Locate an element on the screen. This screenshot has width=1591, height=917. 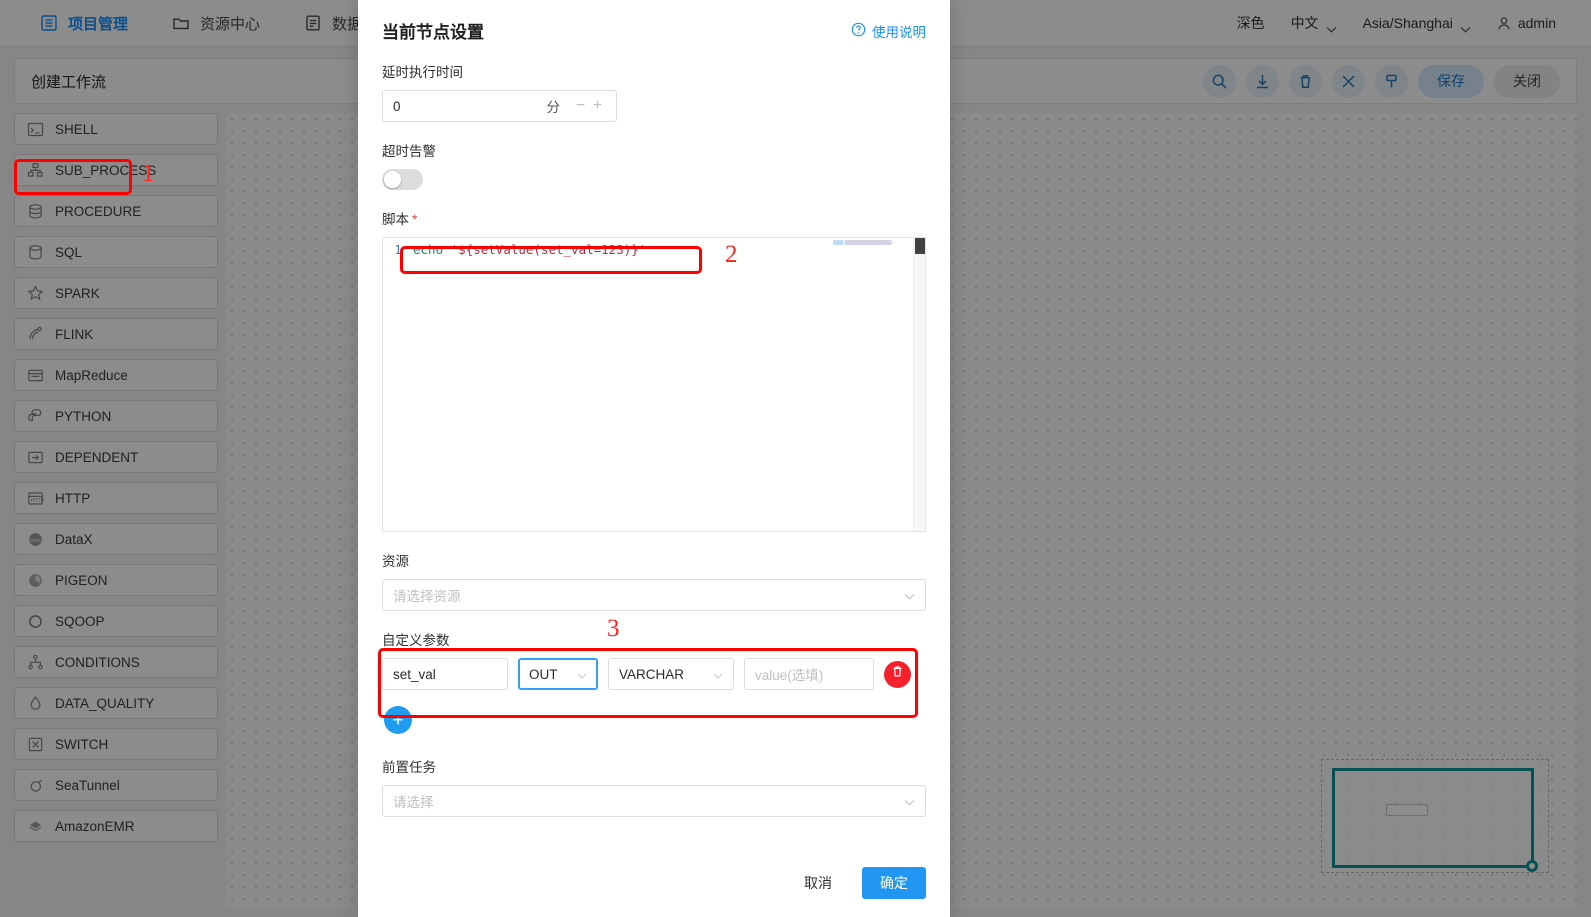
editor-minimap is located at coordinates (872, 384).